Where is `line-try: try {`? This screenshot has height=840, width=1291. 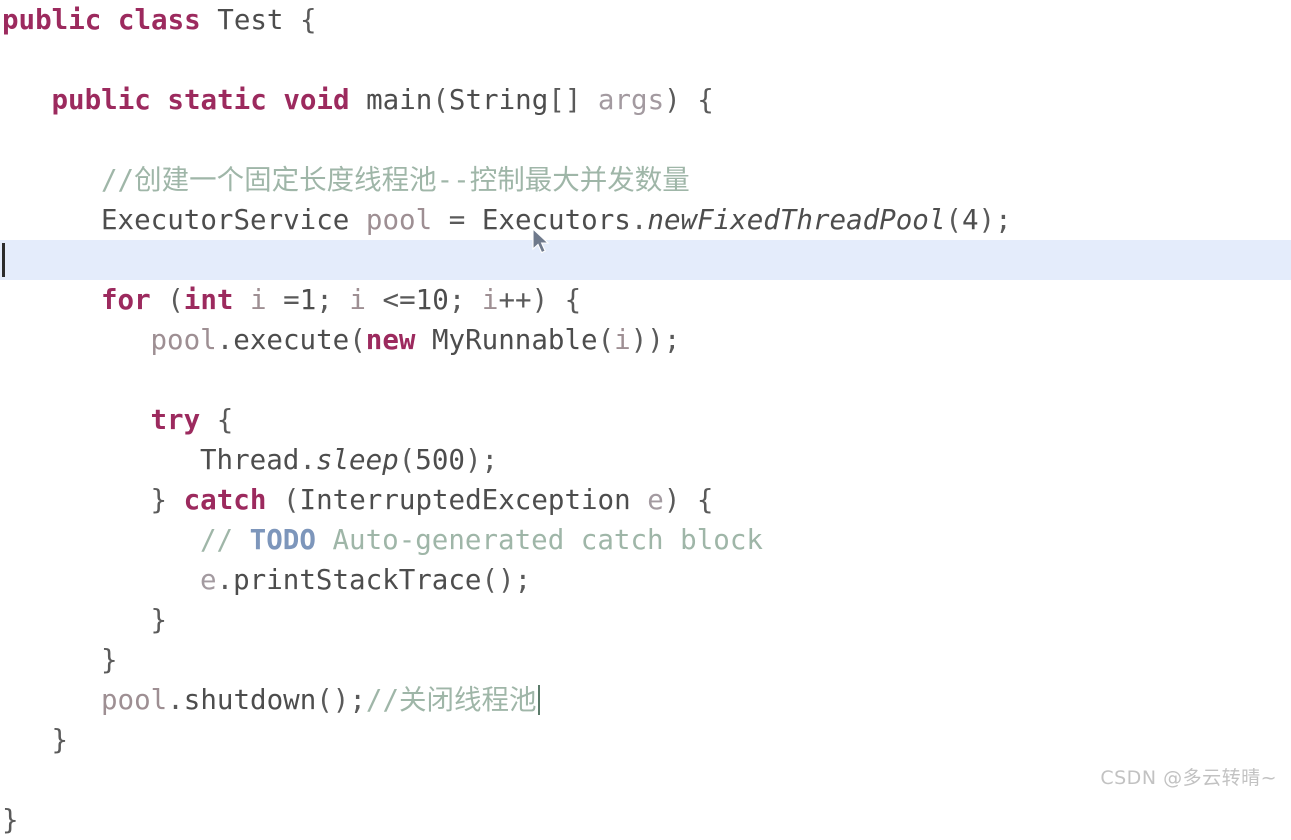 line-try: try { is located at coordinates (645, 420).